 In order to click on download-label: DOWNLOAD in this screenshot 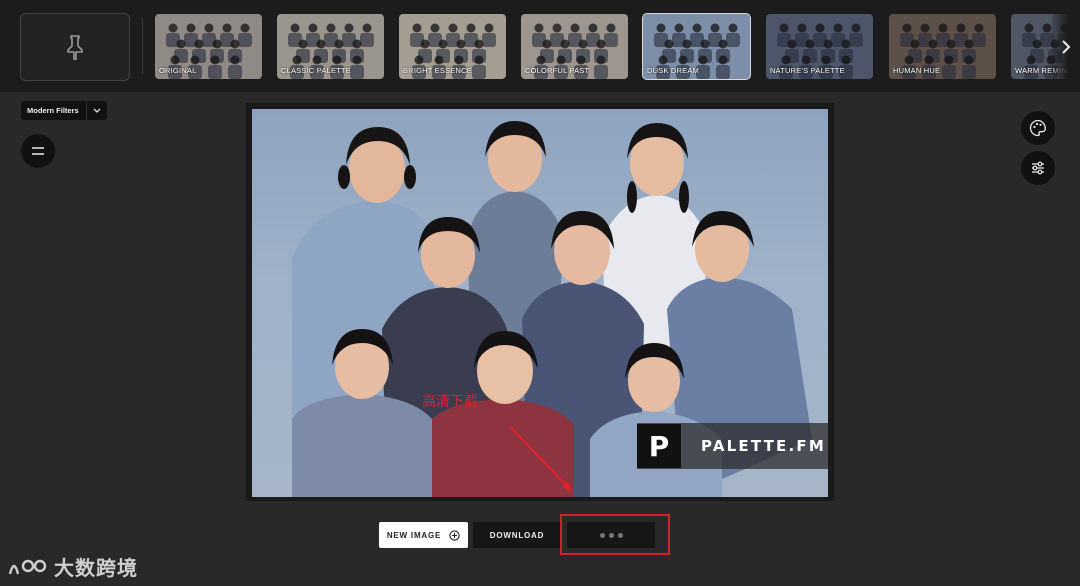, I will do `click(517, 535)`.